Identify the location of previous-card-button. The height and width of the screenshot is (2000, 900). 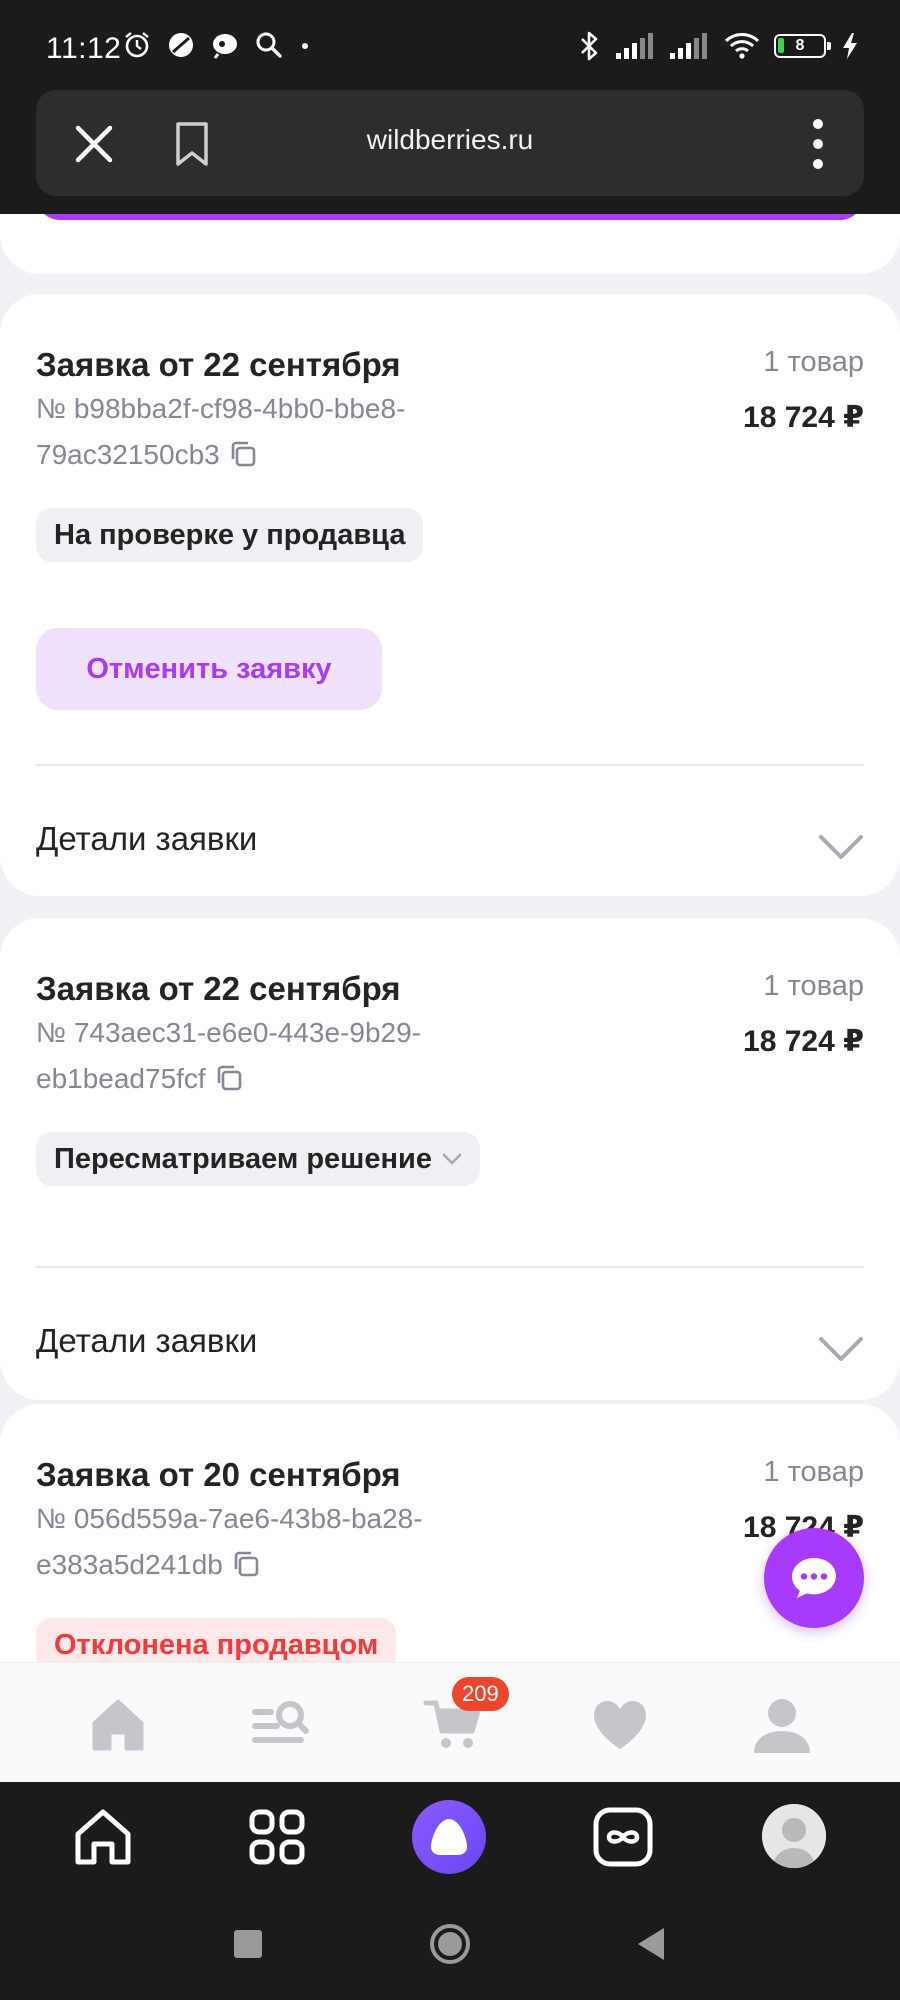
(450, 217).